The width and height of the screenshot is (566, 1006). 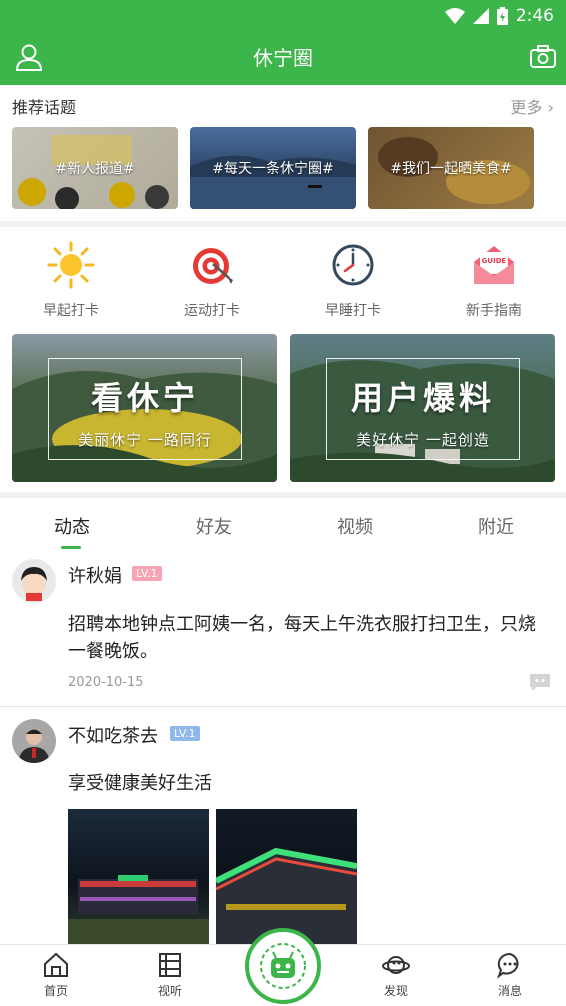 I want to click on quick-guide: GUIDE 新手指南, so click(x=494, y=280).